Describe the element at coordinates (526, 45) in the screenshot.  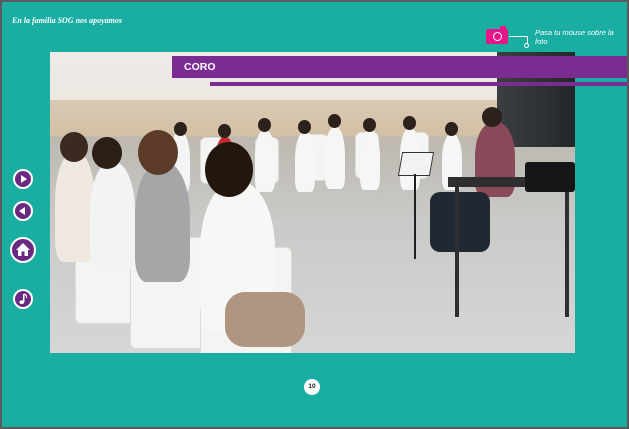
I see `hint-connector-dot` at that location.